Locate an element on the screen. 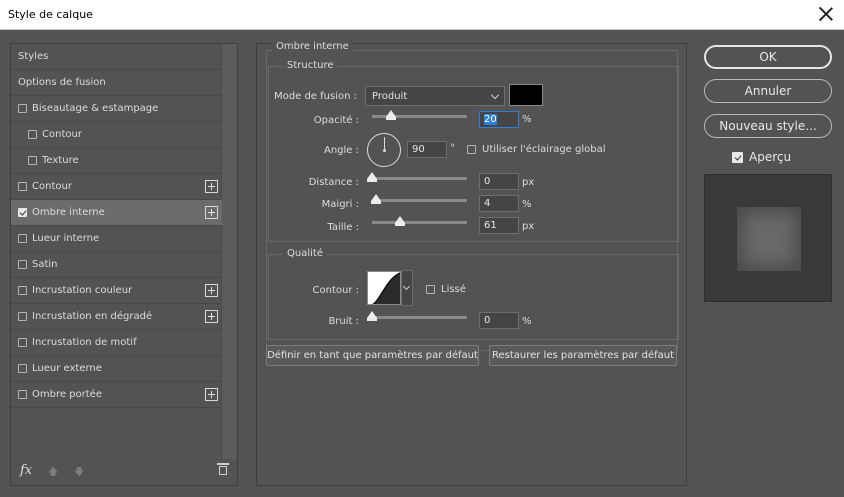 This screenshot has width=844, height=497. choke-label: Maigri : is located at coordinates (340, 204).